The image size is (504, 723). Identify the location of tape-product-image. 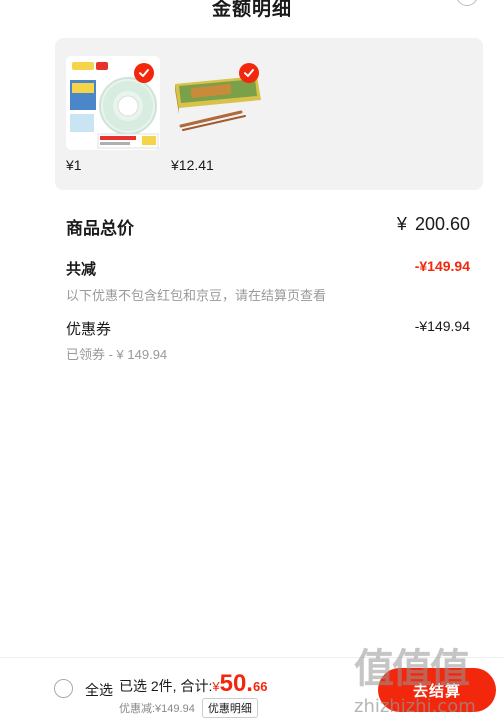
(113, 103).